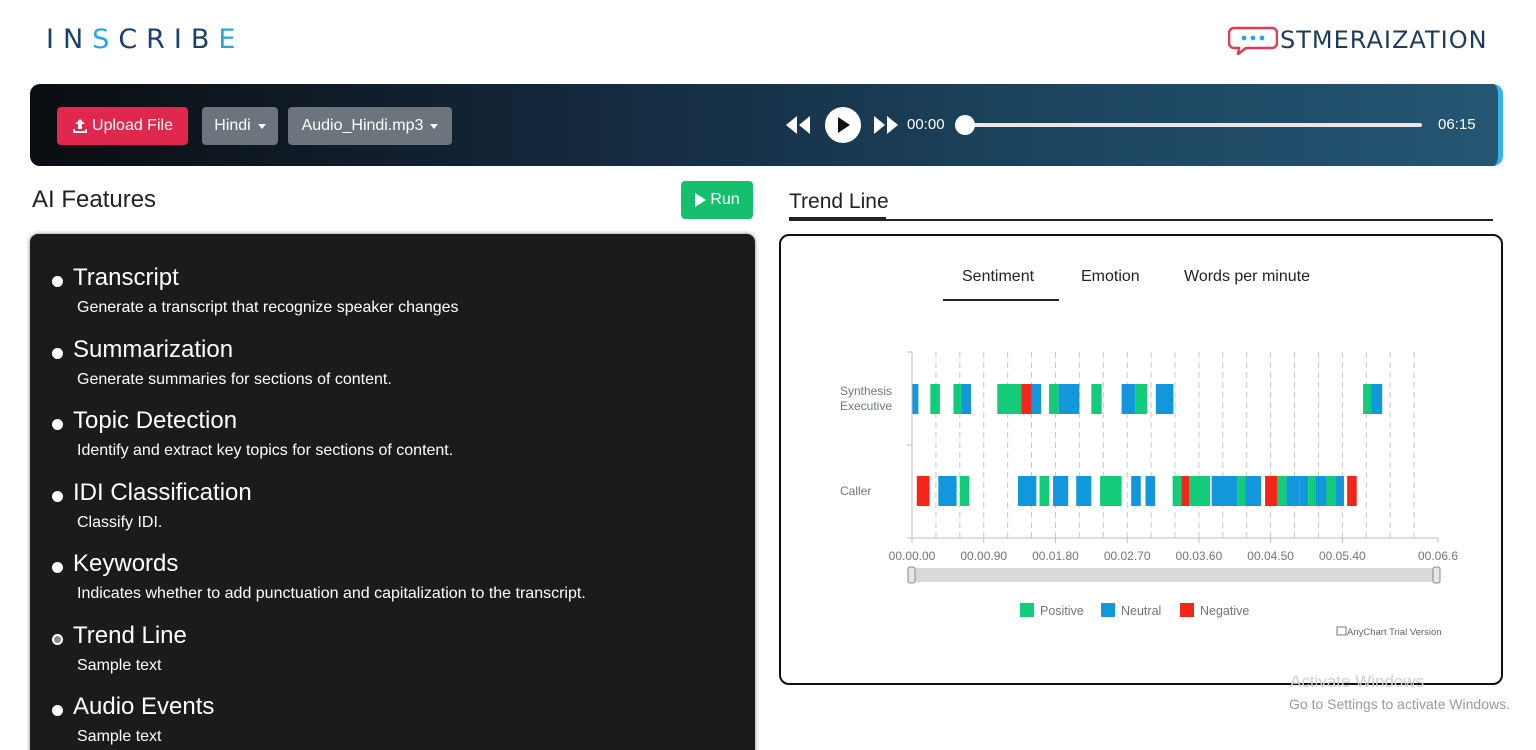 The height and width of the screenshot is (750, 1536). Describe the element at coordinates (839, 201) in the screenshot. I see `trend-line-heading: Trend Line` at that location.